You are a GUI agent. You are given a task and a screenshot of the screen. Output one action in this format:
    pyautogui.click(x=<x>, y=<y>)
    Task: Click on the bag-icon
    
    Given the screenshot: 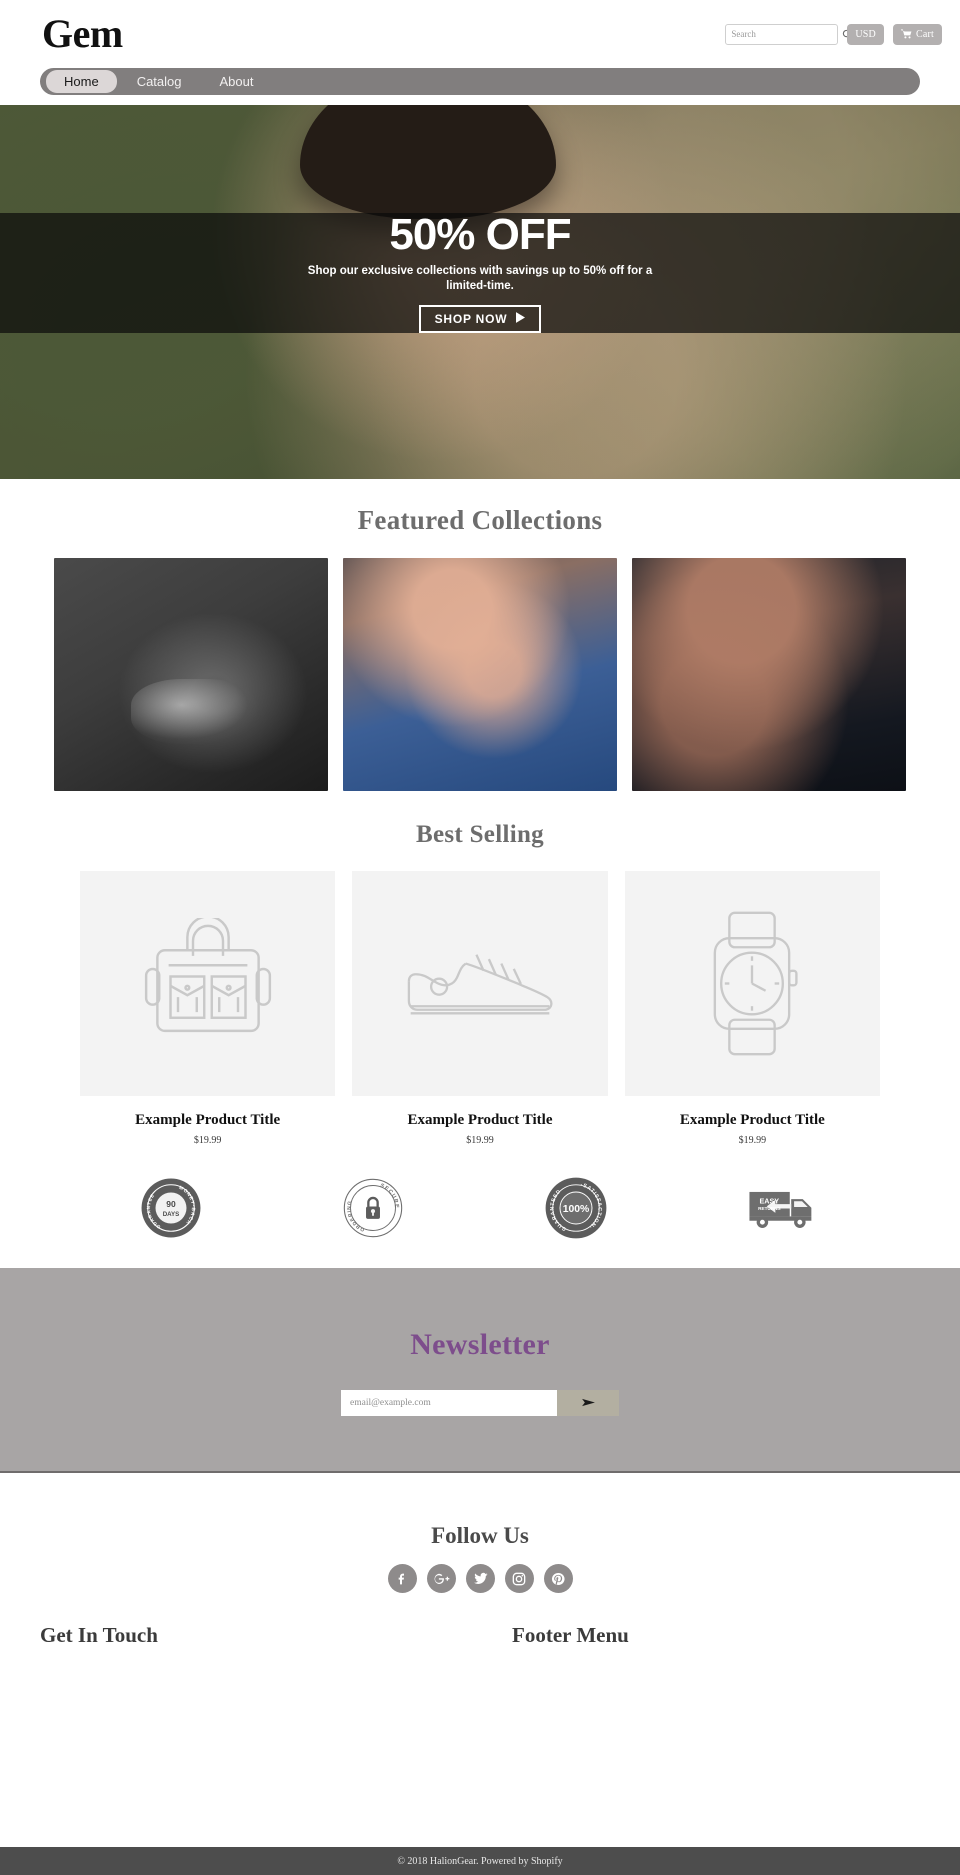 What is the action you would take?
    pyautogui.click(x=208, y=983)
    